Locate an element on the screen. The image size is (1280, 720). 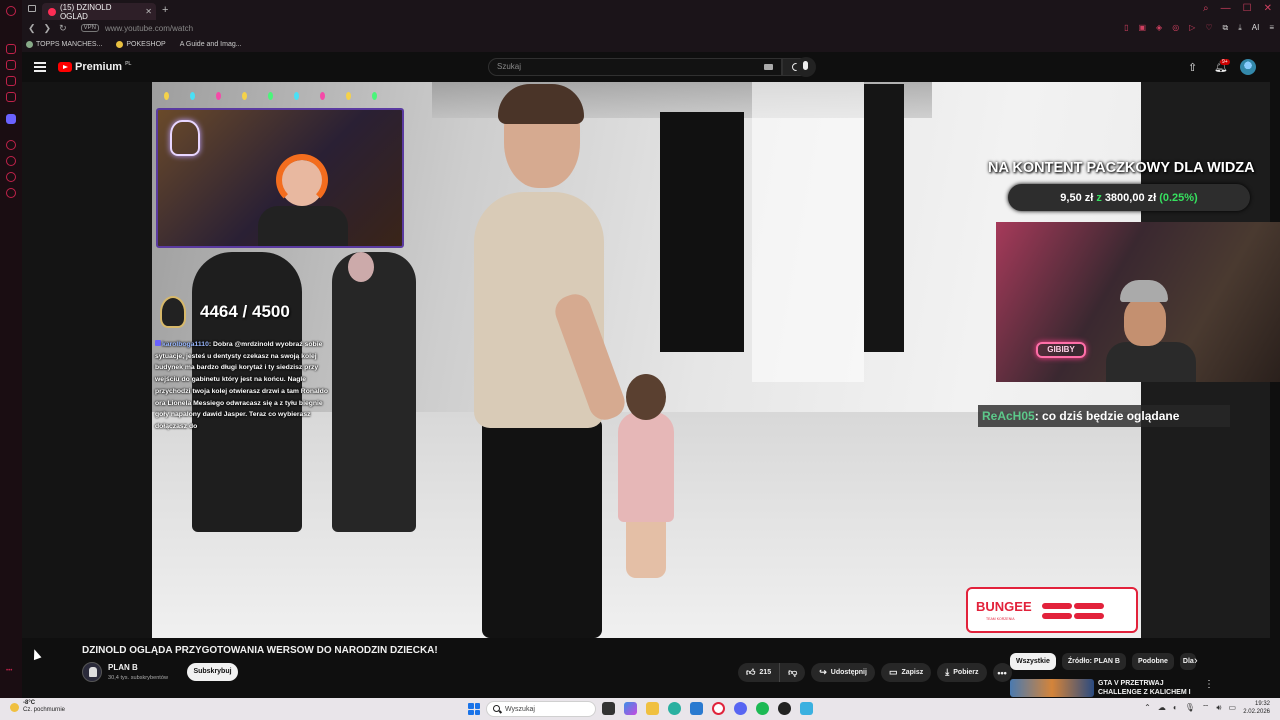
recommended-video-thumbnail is located at coordinates (1052, 688).